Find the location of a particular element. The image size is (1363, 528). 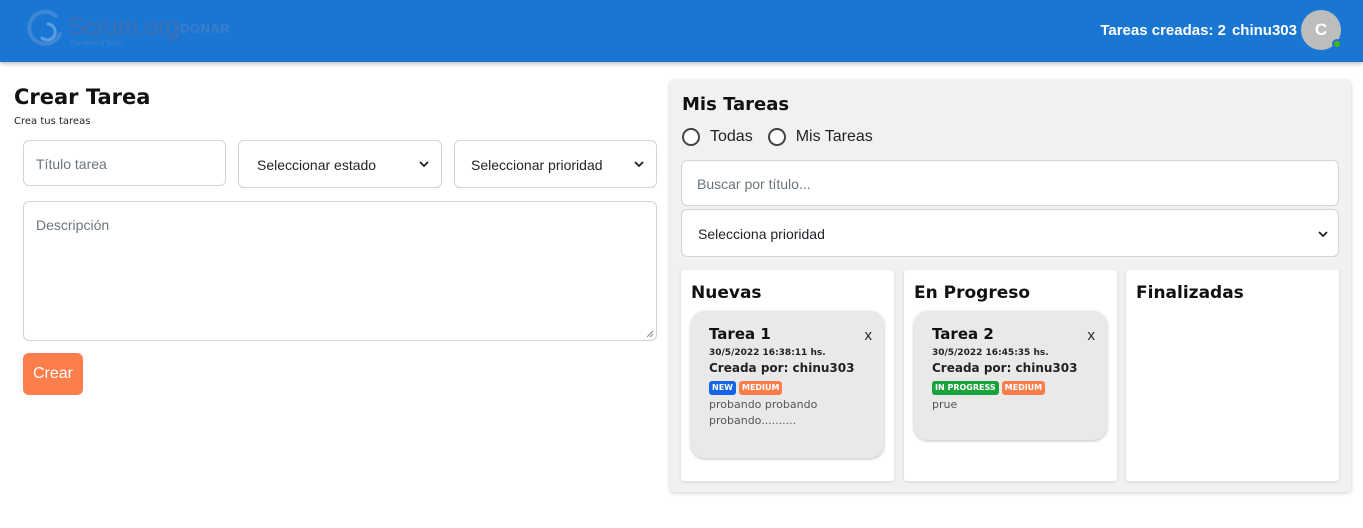

status-select: Seleccionar estado is located at coordinates (340, 164).